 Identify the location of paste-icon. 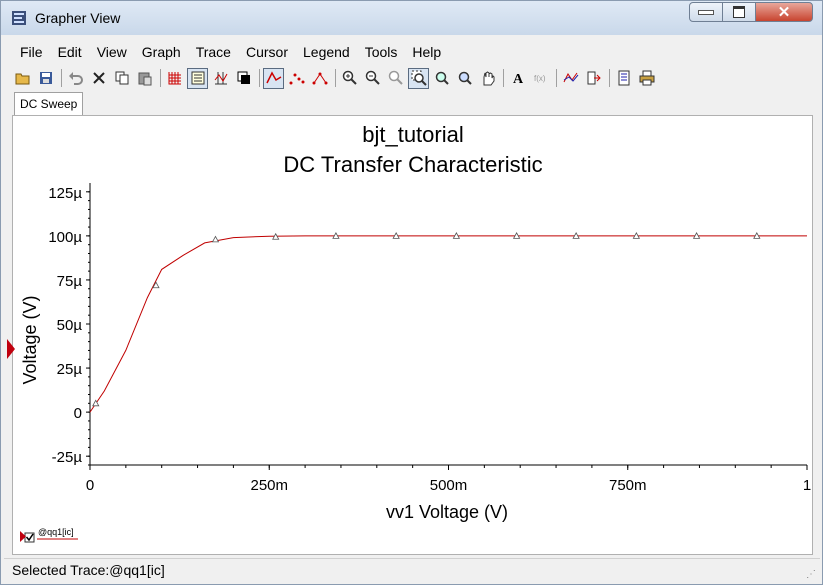
(144, 79).